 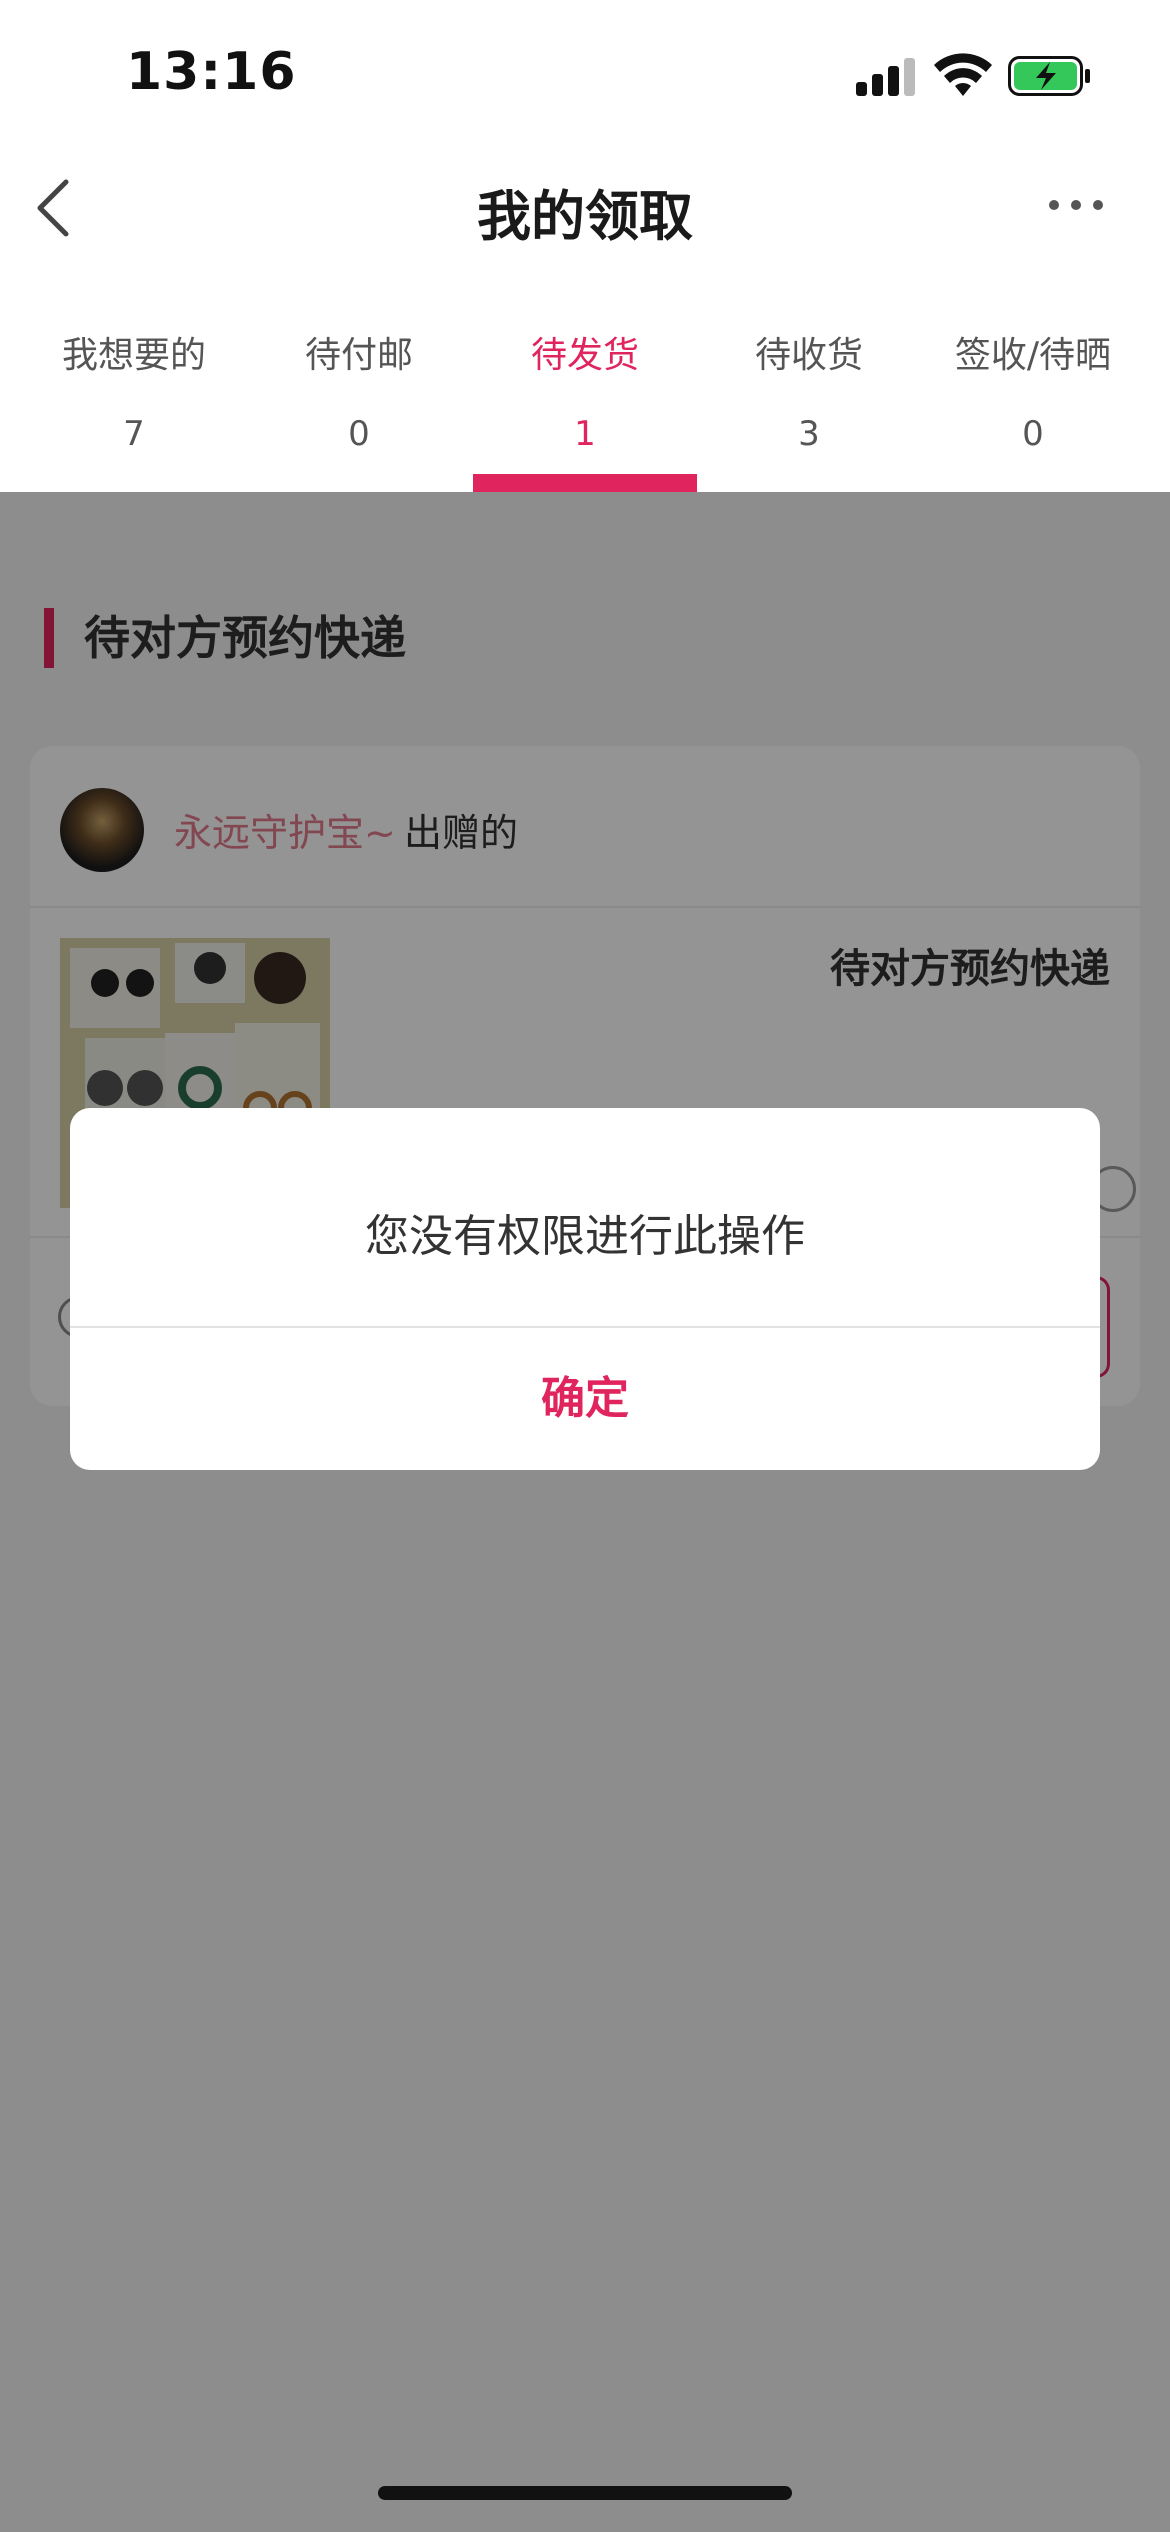 What do you see at coordinates (133, 355) in the screenshot?
I see `tab-label: 我想要的` at bounding box center [133, 355].